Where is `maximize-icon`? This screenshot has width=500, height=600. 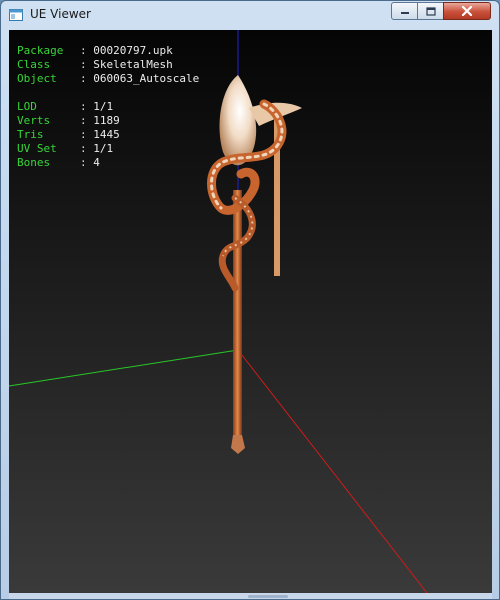
maximize-icon is located at coordinates (430, 11).